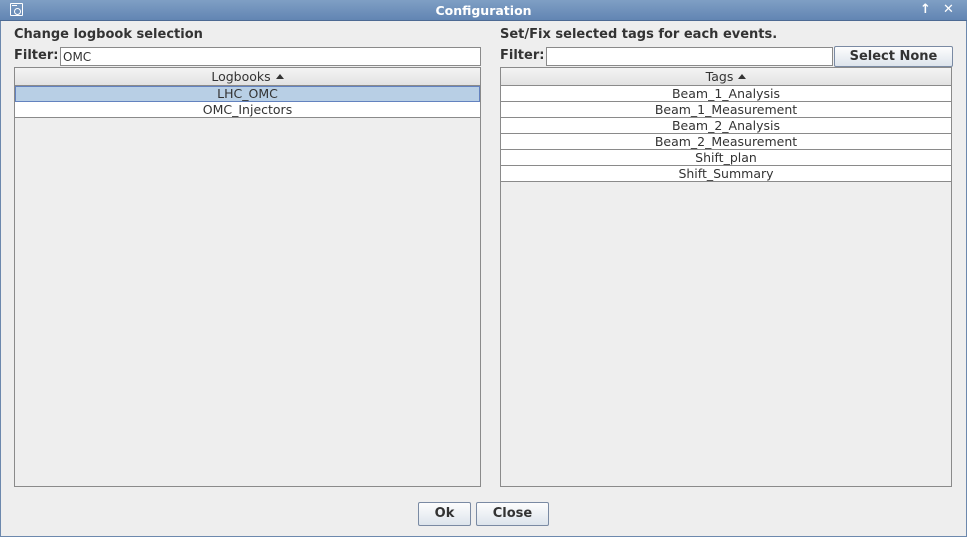 The width and height of the screenshot is (967, 537). I want to click on tag-row: Beam_2_Analysis, so click(726, 126).